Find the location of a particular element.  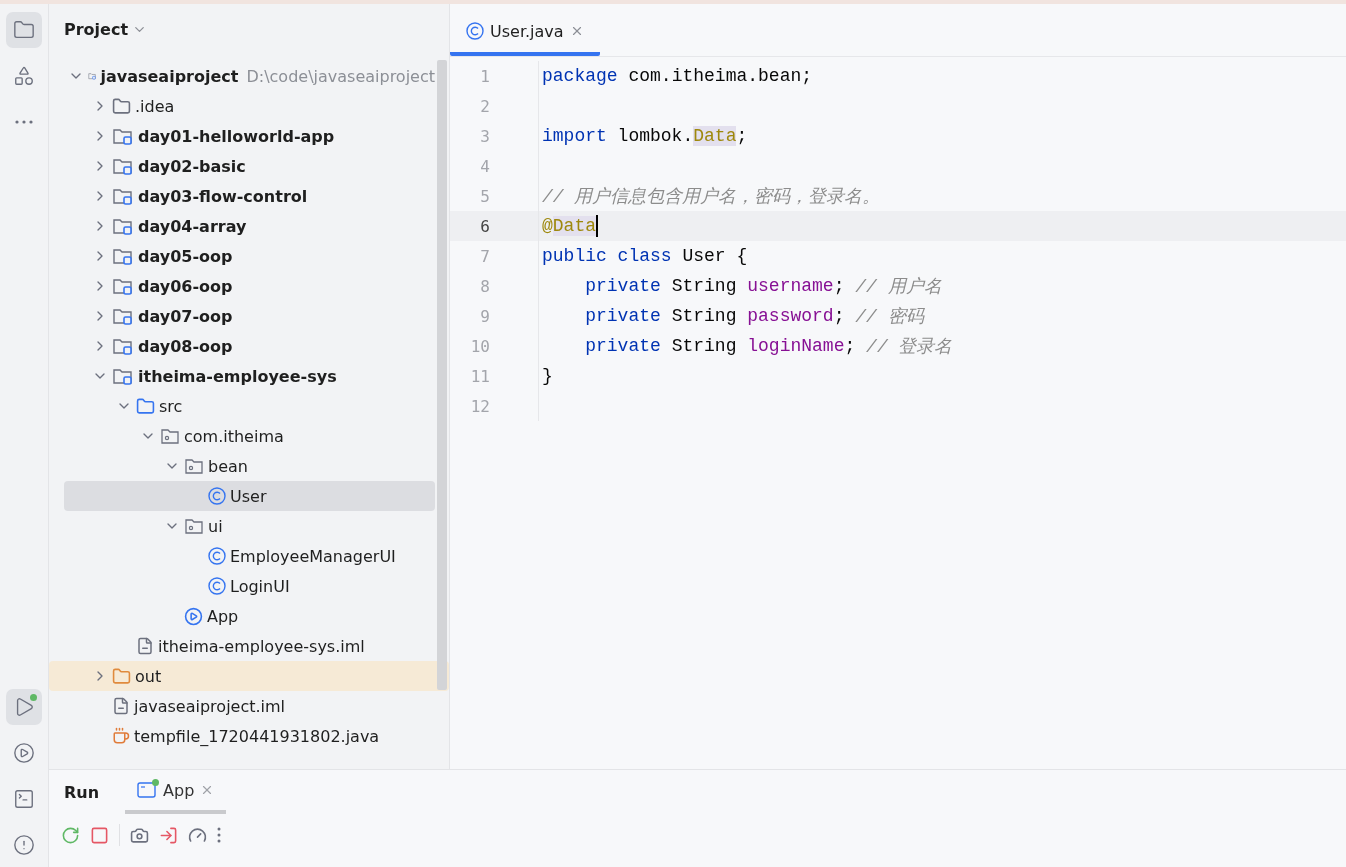

project-tool-button is located at coordinates (24, 30).